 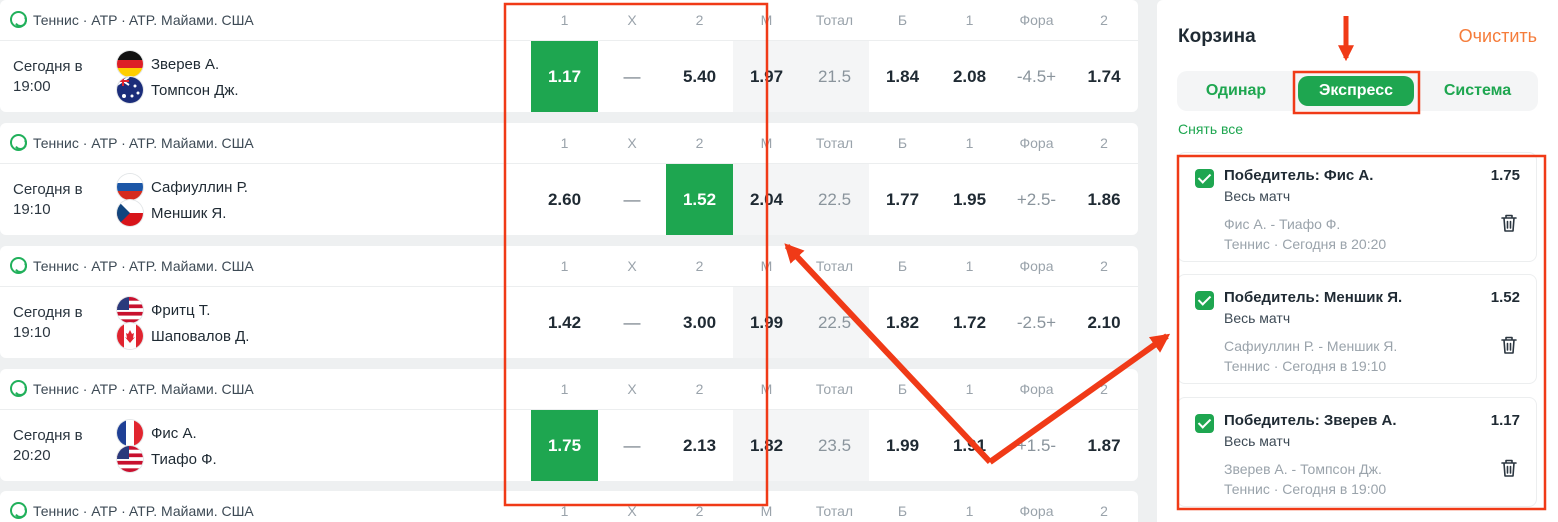 What do you see at coordinates (766, 76) in the screenshot?
I see `odd-under: 1.97` at bounding box center [766, 76].